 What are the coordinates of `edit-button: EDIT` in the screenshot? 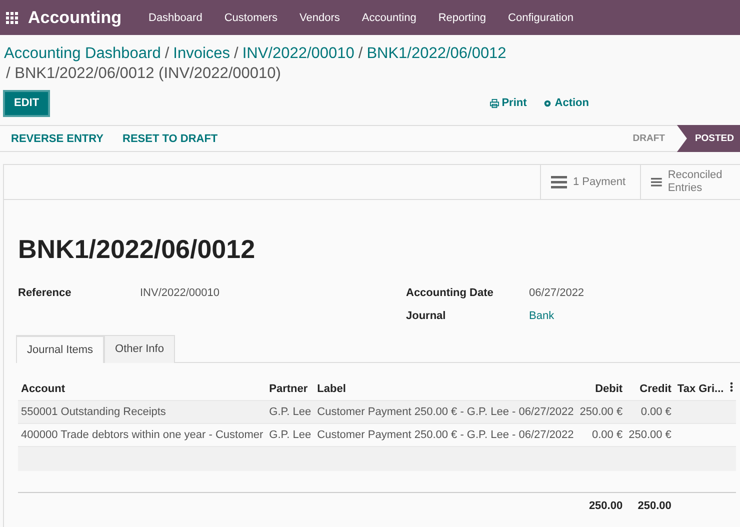 It's located at (26, 103).